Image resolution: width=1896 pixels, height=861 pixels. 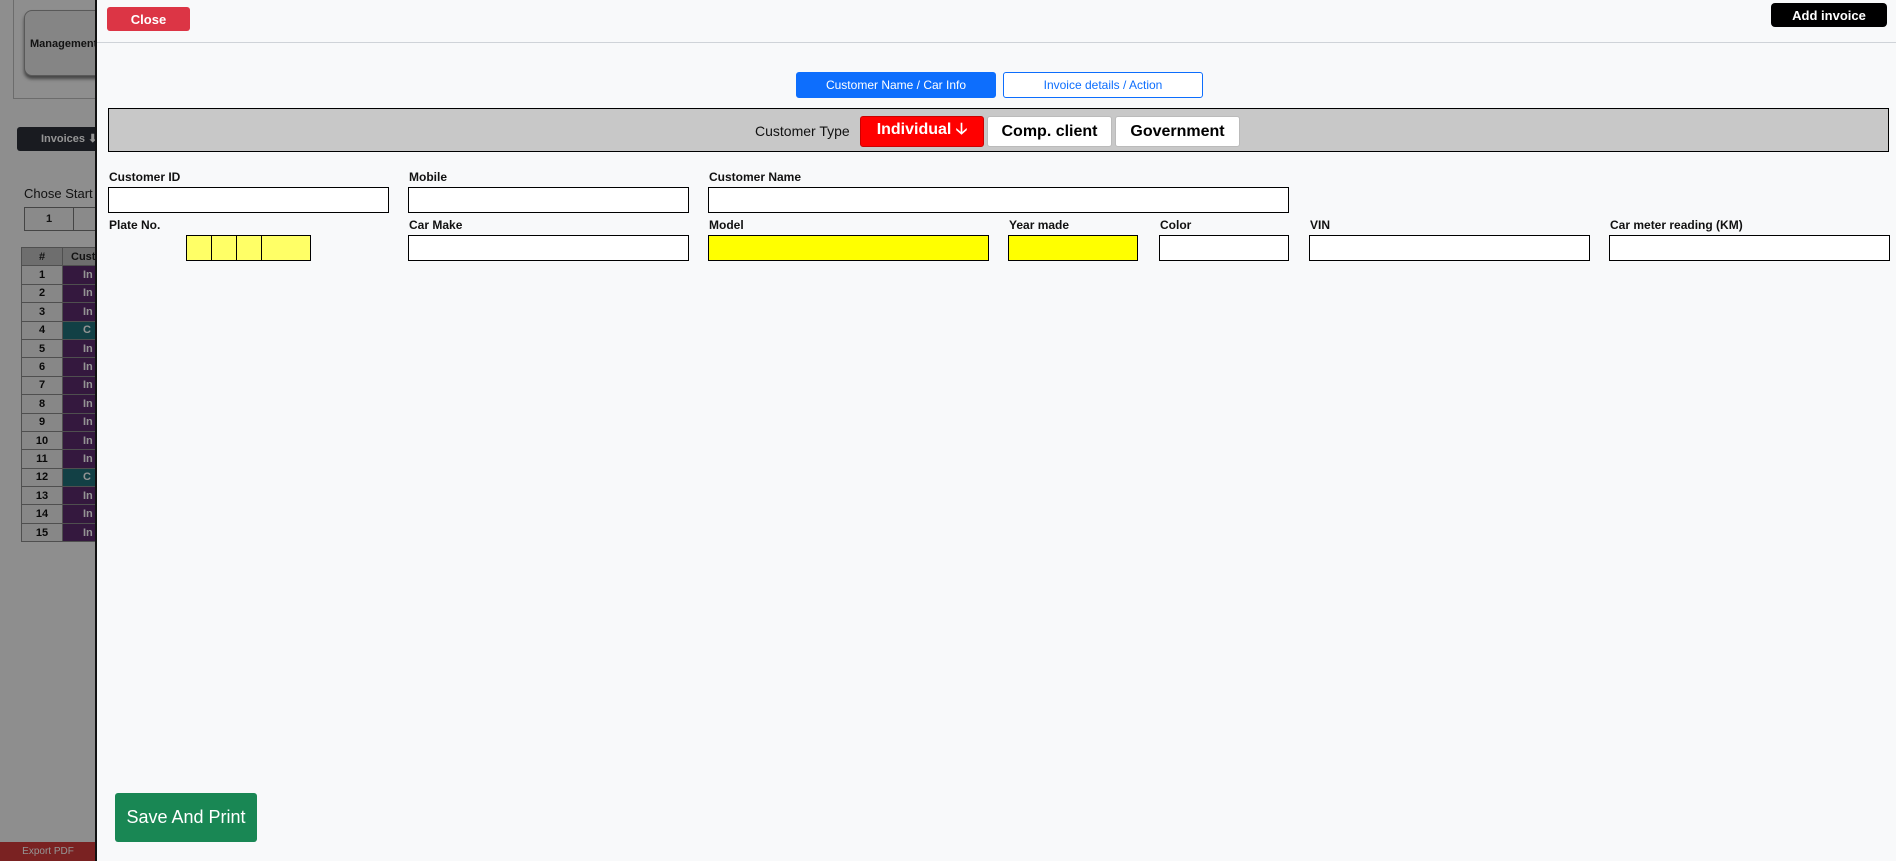 I want to click on panel-header: Close Add invoice, so click(x=996, y=21).